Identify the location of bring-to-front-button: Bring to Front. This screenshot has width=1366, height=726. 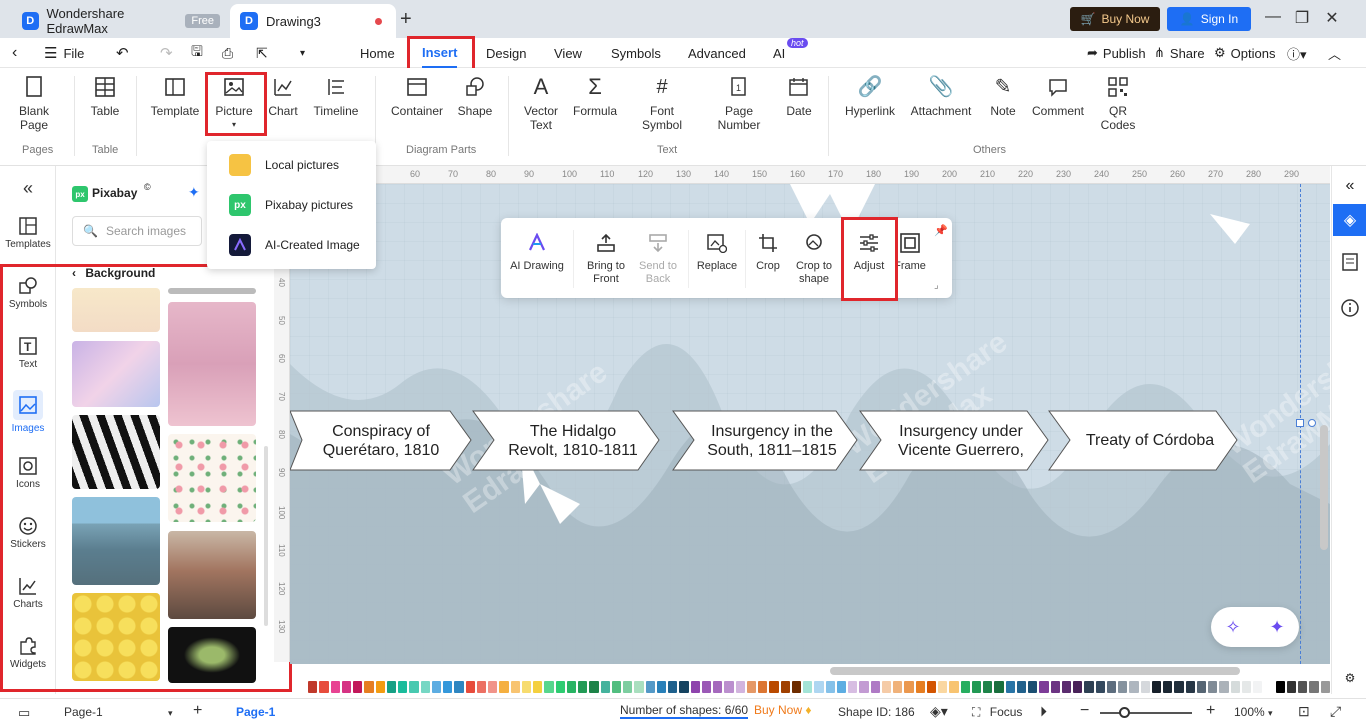
(606, 259).